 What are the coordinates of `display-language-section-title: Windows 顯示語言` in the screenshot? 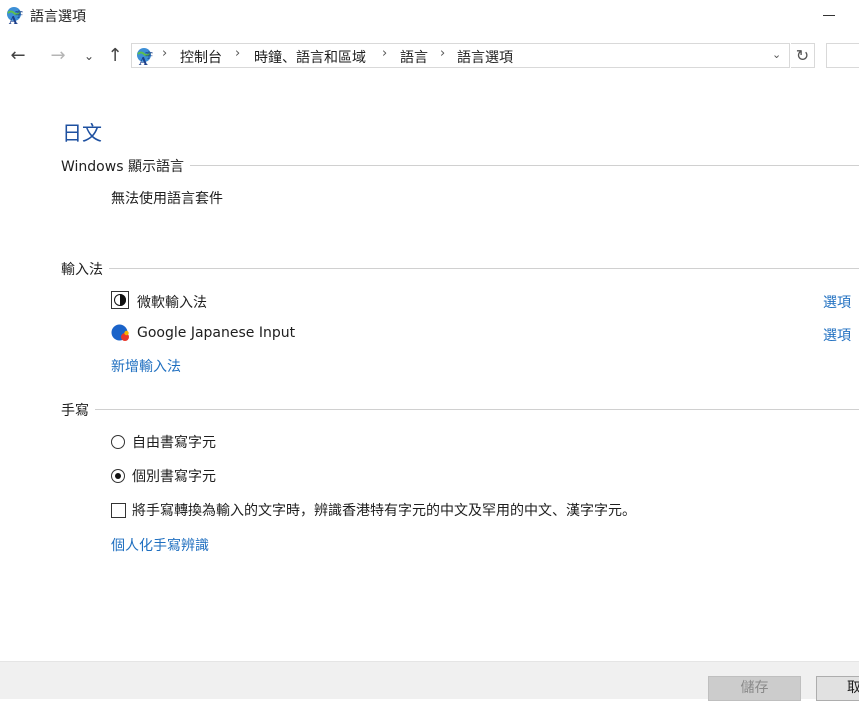 It's located at (125, 166).